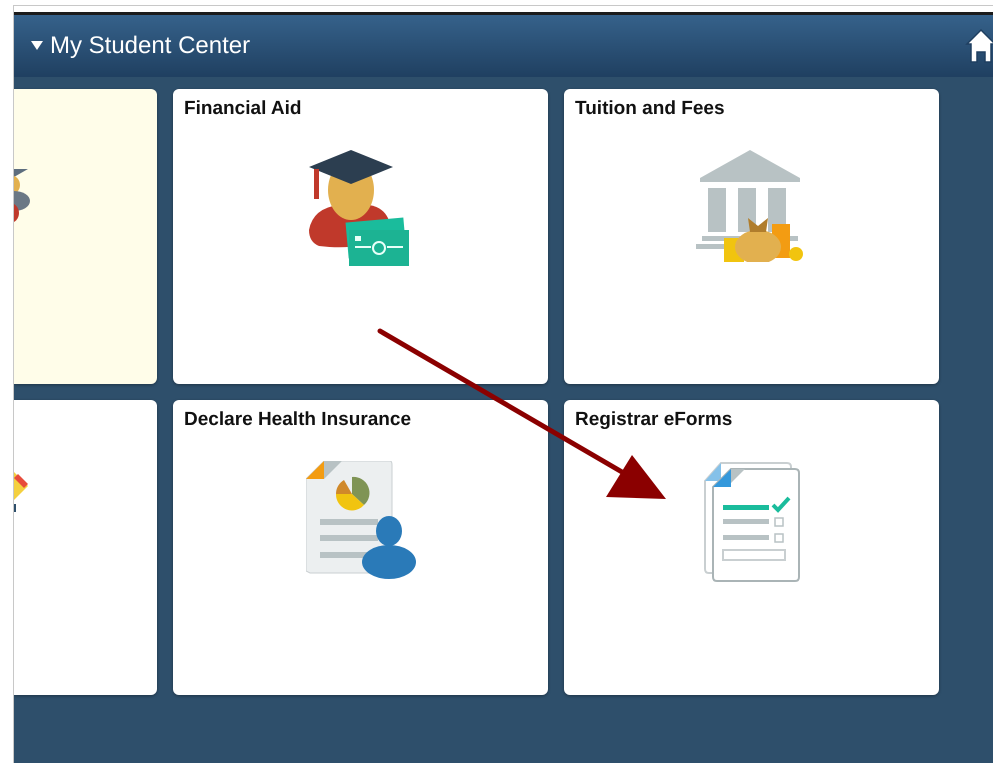 The width and height of the screenshot is (993, 767). I want to click on tile-card: Declare Health Insurance, so click(360, 547).